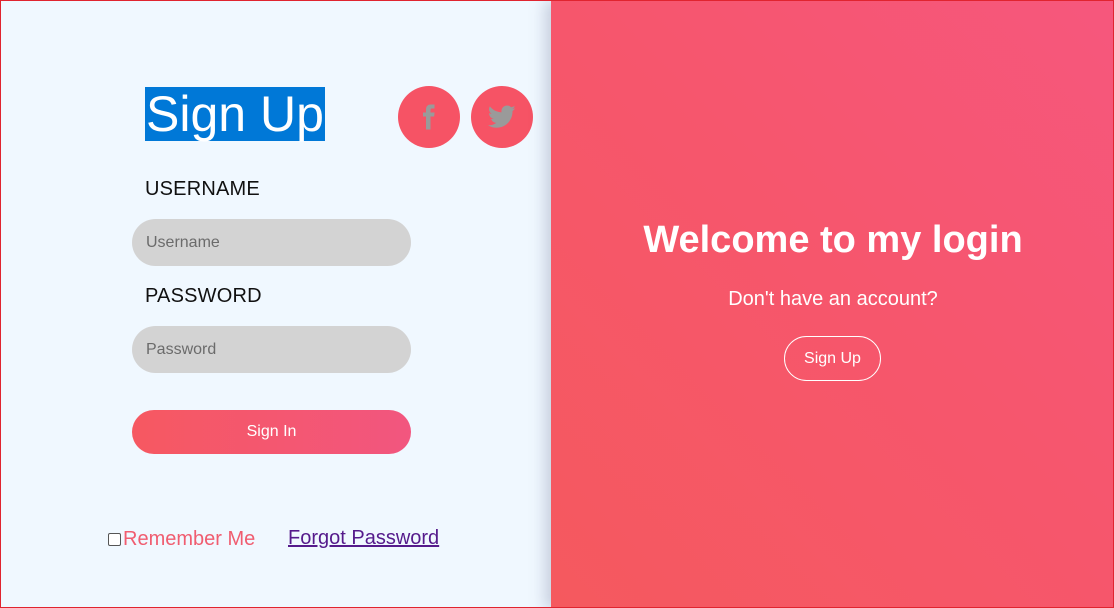 The width and height of the screenshot is (1114, 608). I want to click on no-account-text: Don't have an account?, so click(833, 299).